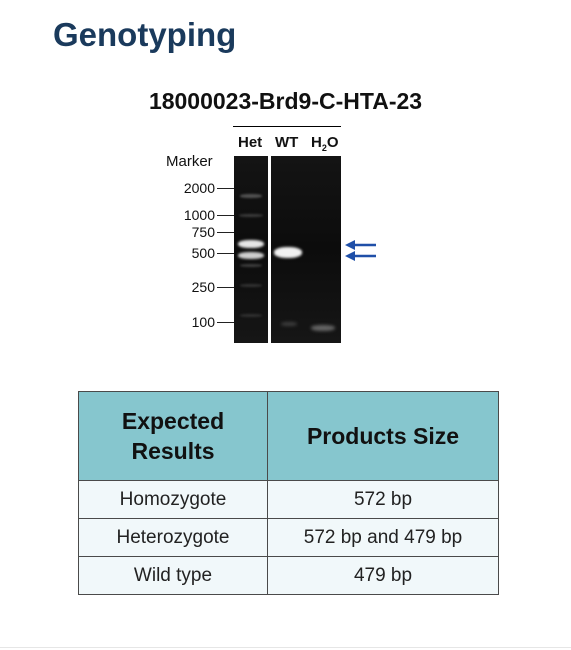  I want to click on marker-label: 250, so click(203, 287).